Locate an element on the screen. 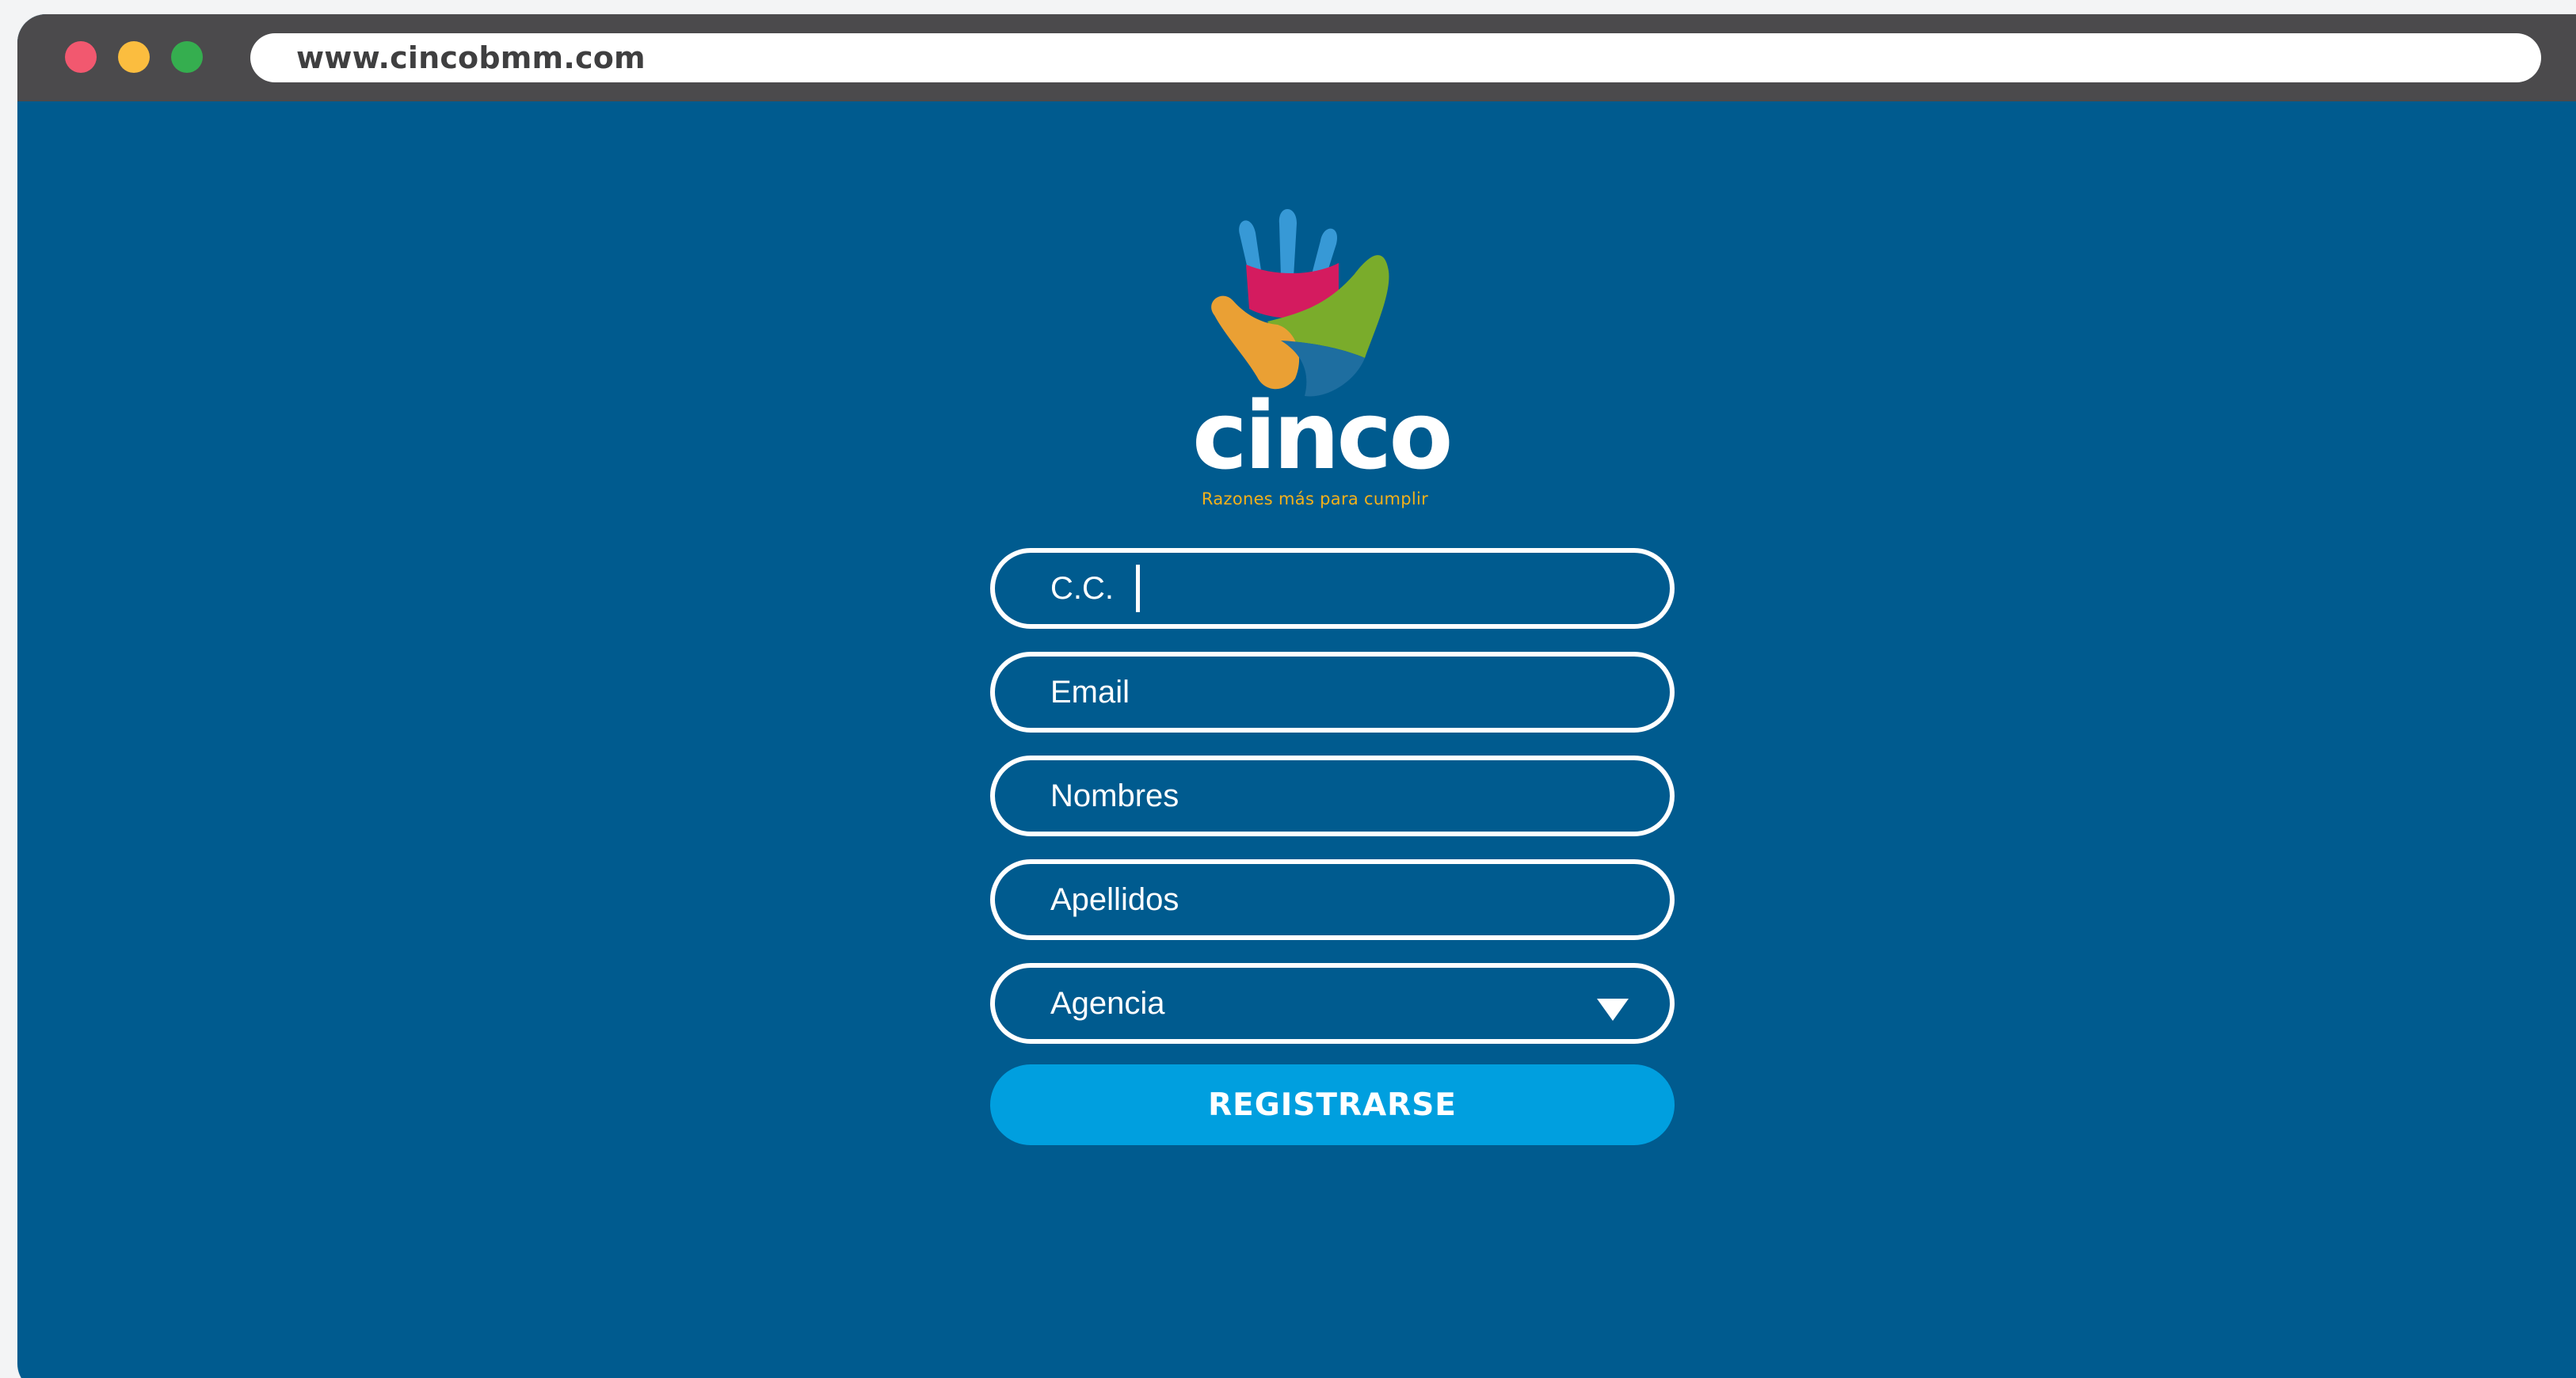  url-text: www.cincobmm.com is located at coordinates (471, 57).